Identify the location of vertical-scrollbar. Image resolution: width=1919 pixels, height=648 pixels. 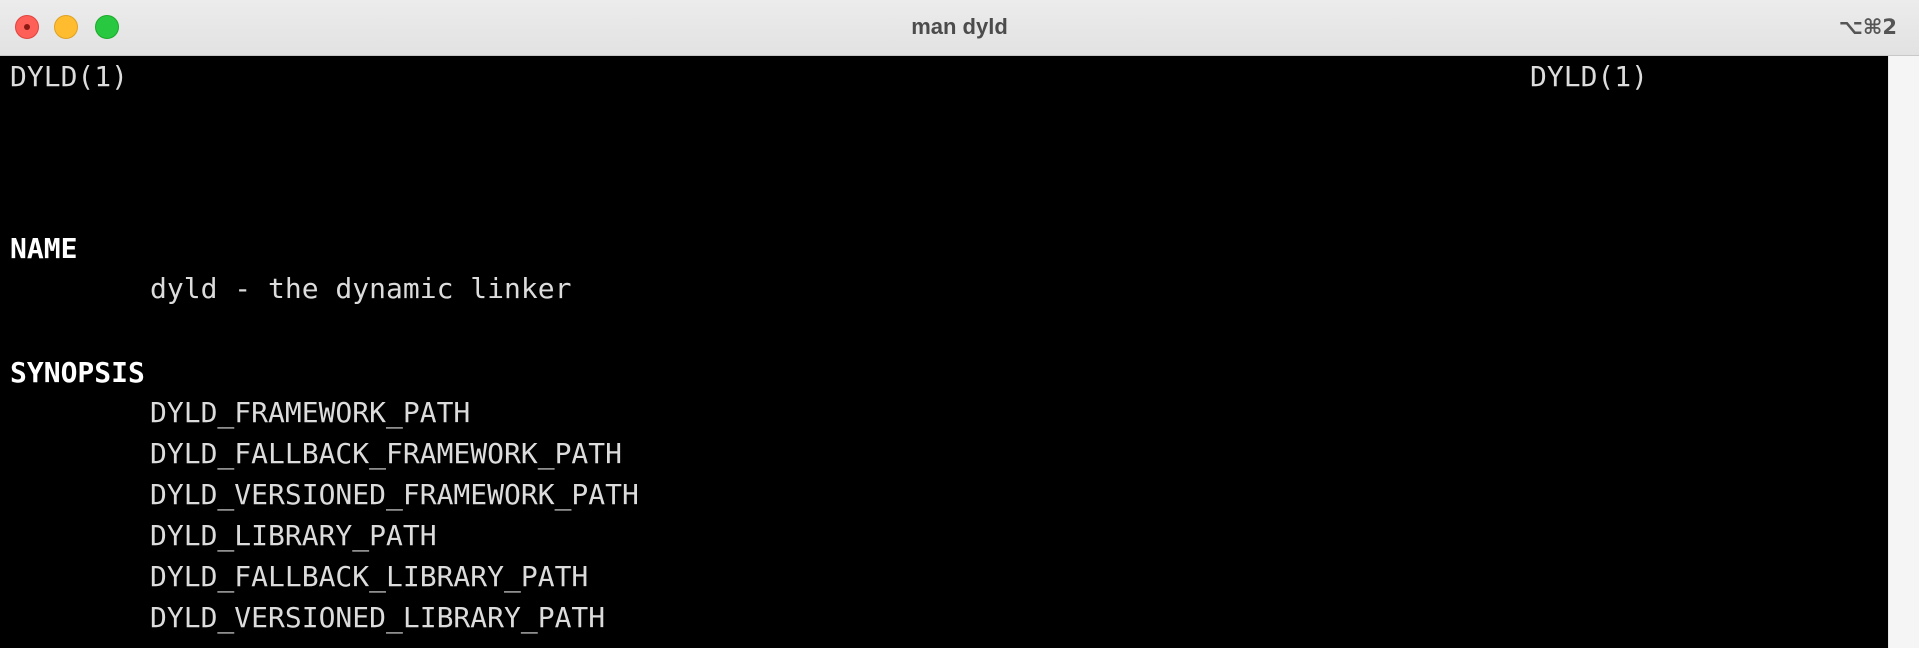
(1903, 352).